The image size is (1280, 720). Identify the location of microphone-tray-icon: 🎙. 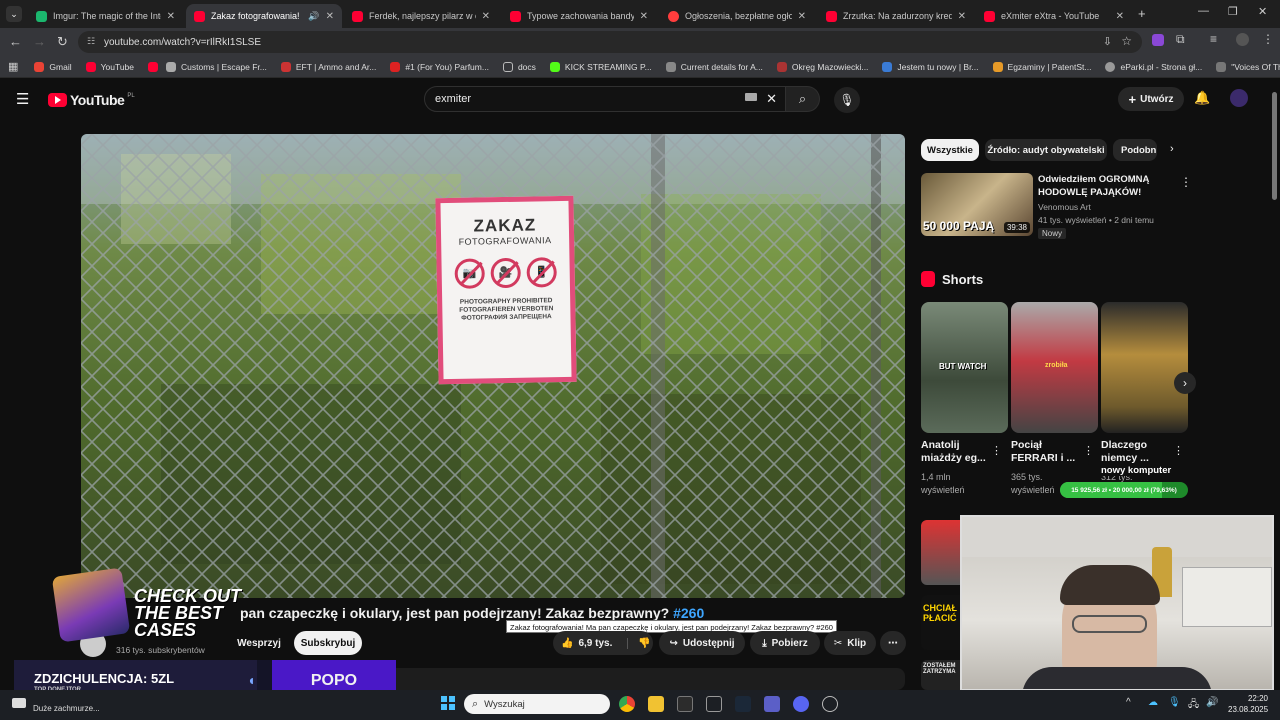
(1174, 702).